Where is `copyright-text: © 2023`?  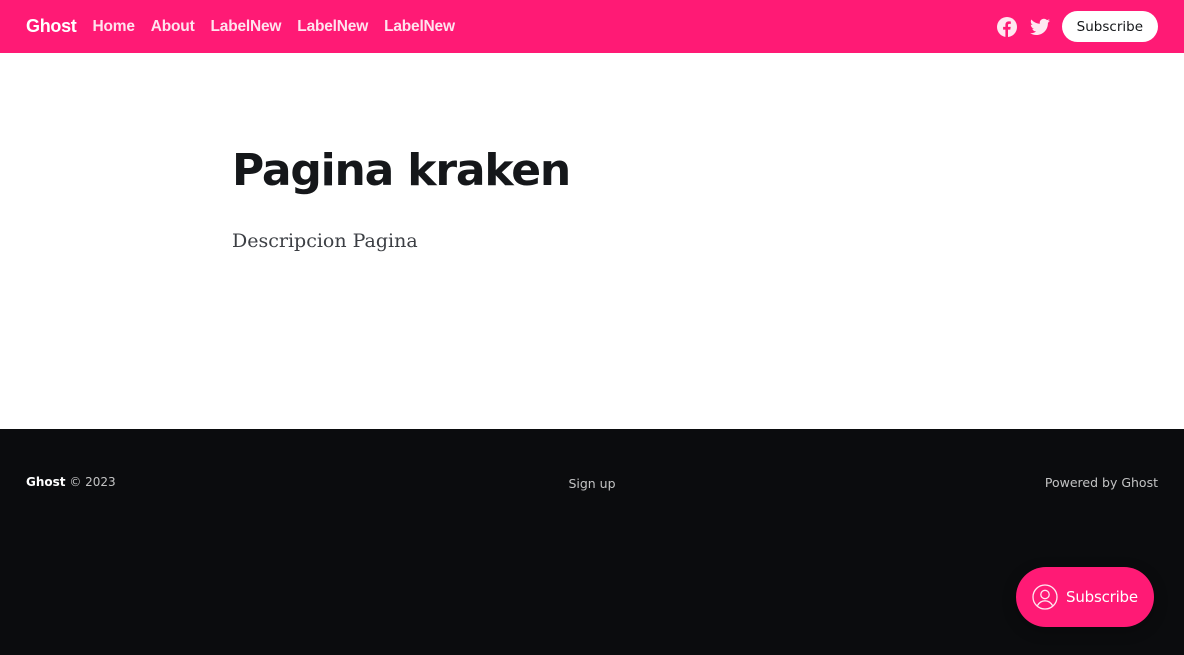
copyright-text: © 2023 is located at coordinates (90, 482).